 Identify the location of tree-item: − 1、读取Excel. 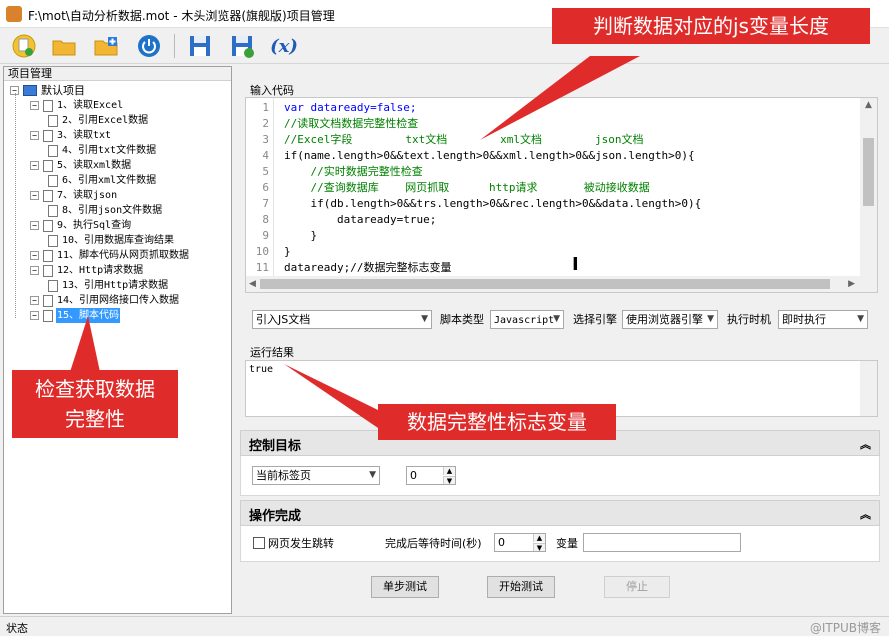
(77, 105).